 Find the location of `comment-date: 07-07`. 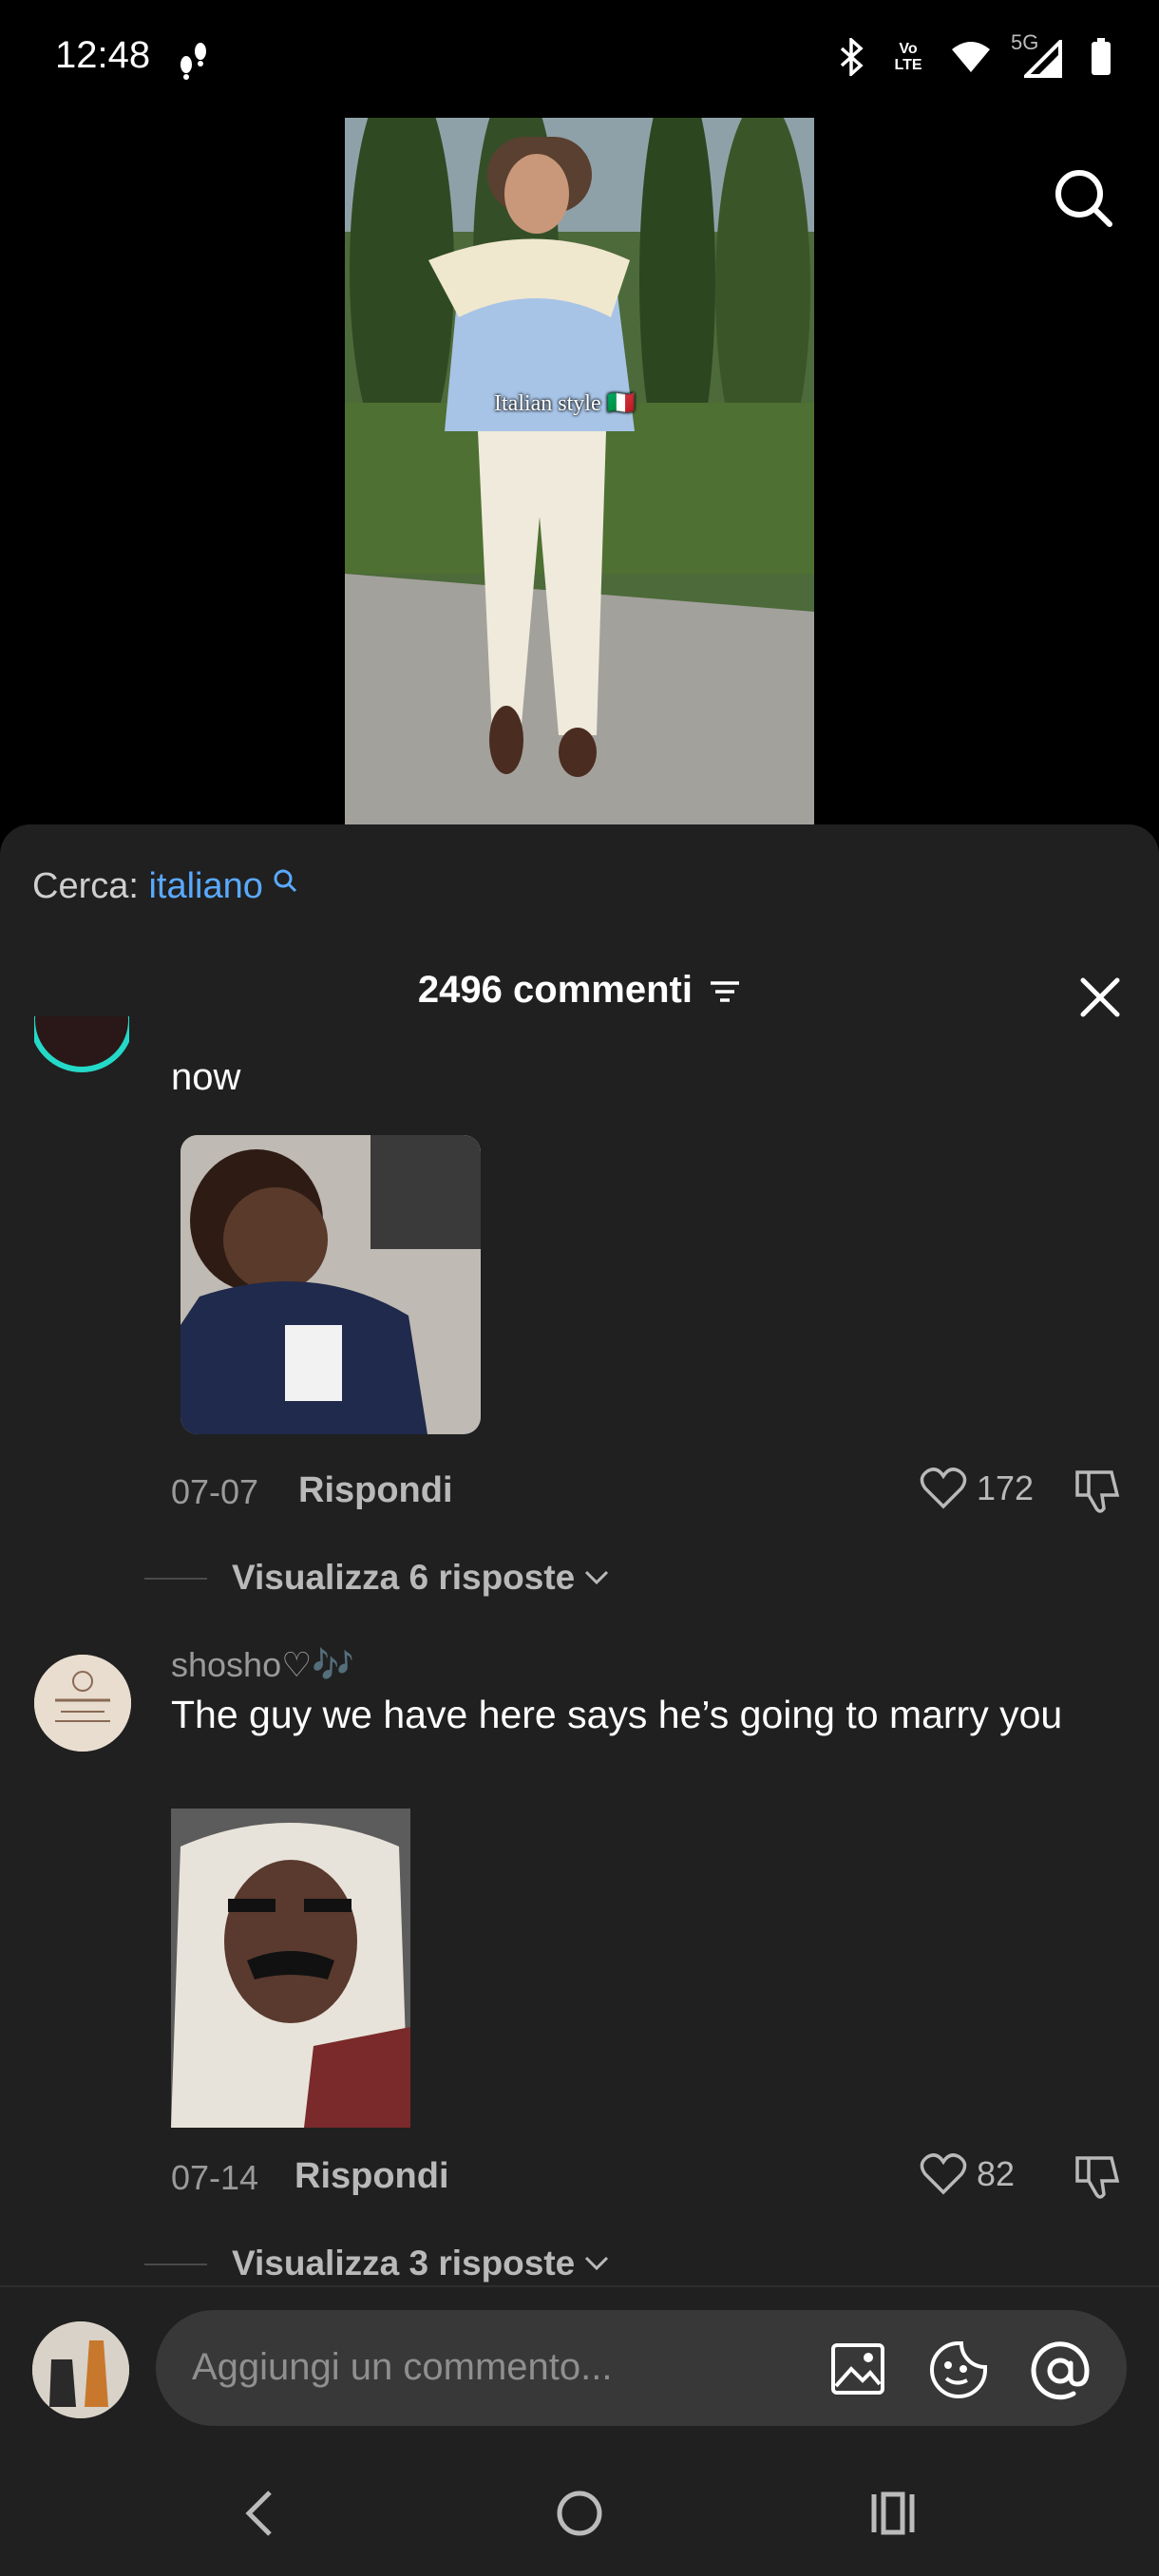

comment-date: 07-07 is located at coordinates (215, 1491).